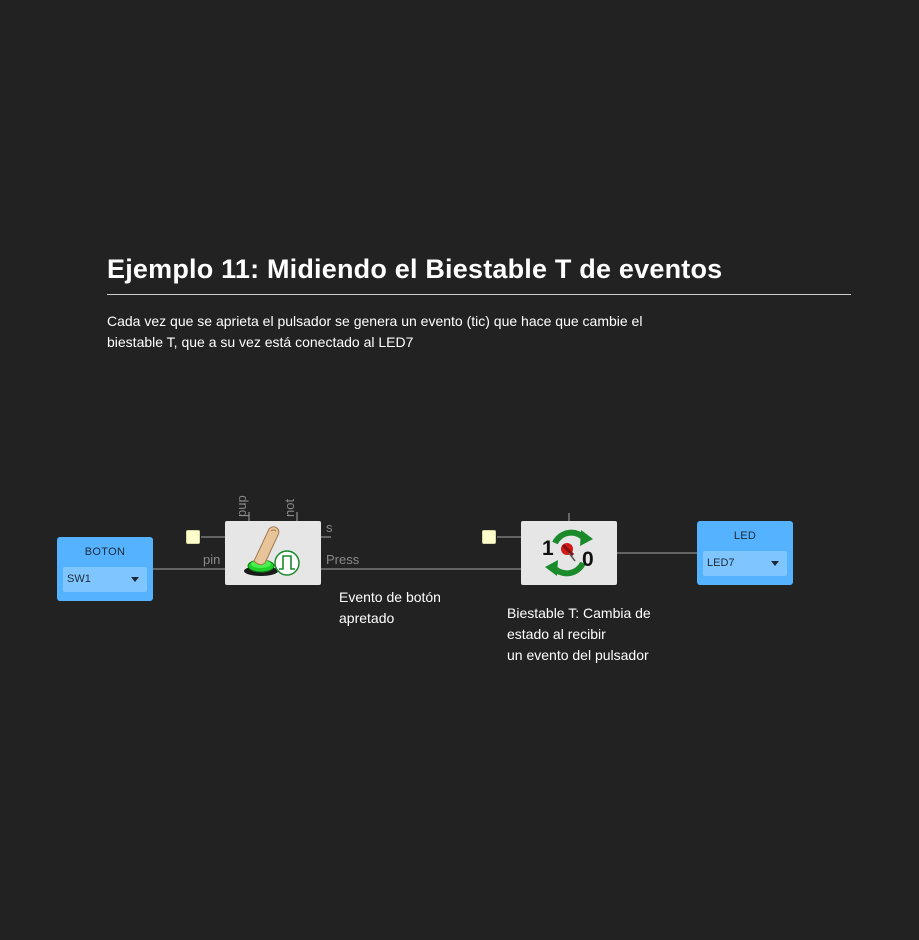  I want to click on boton-label: BOTON, so click(105, 552).